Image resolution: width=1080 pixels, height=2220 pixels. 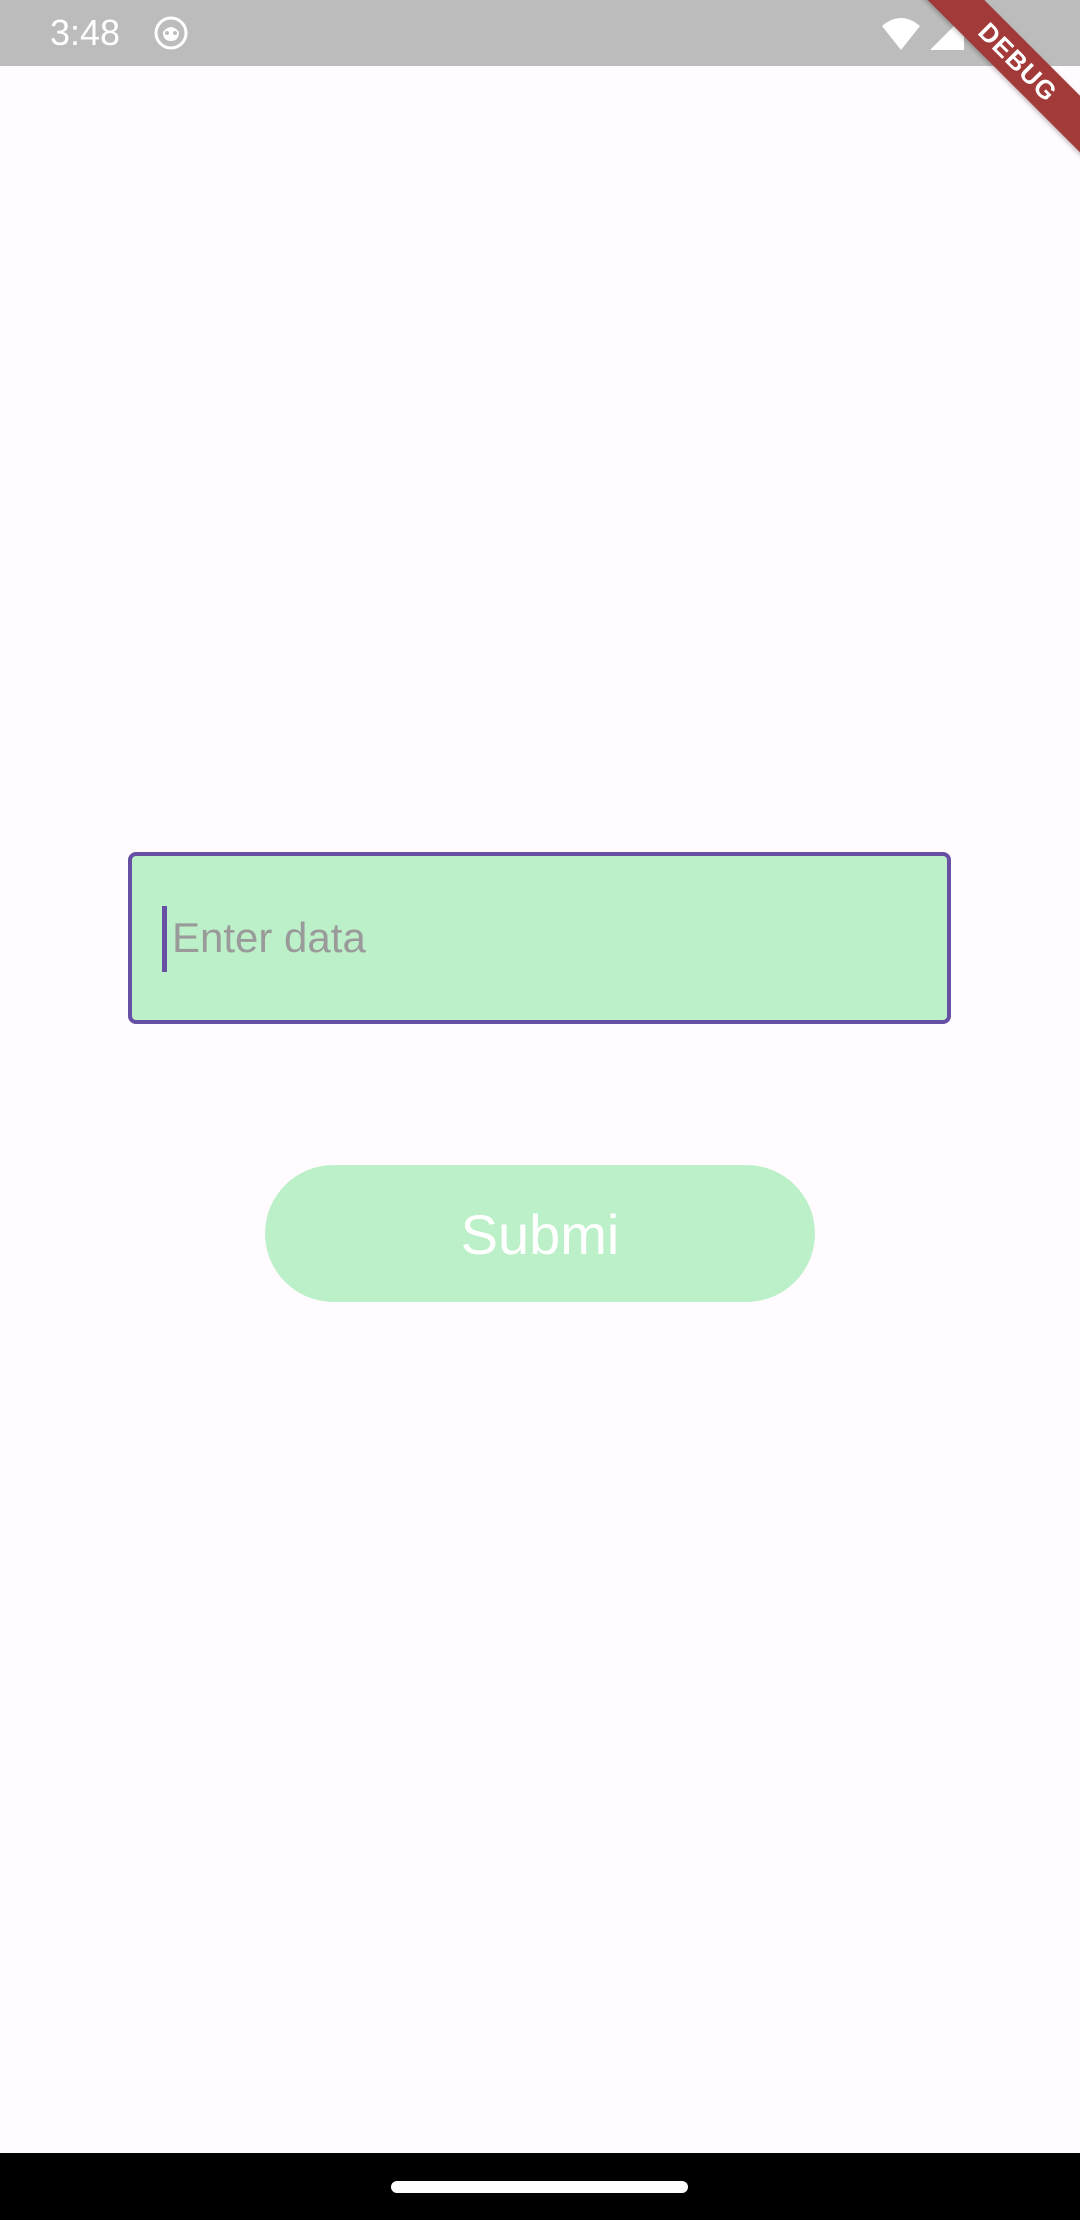 I want to click on submit-button: Submi, so click(x=540, y=1233).